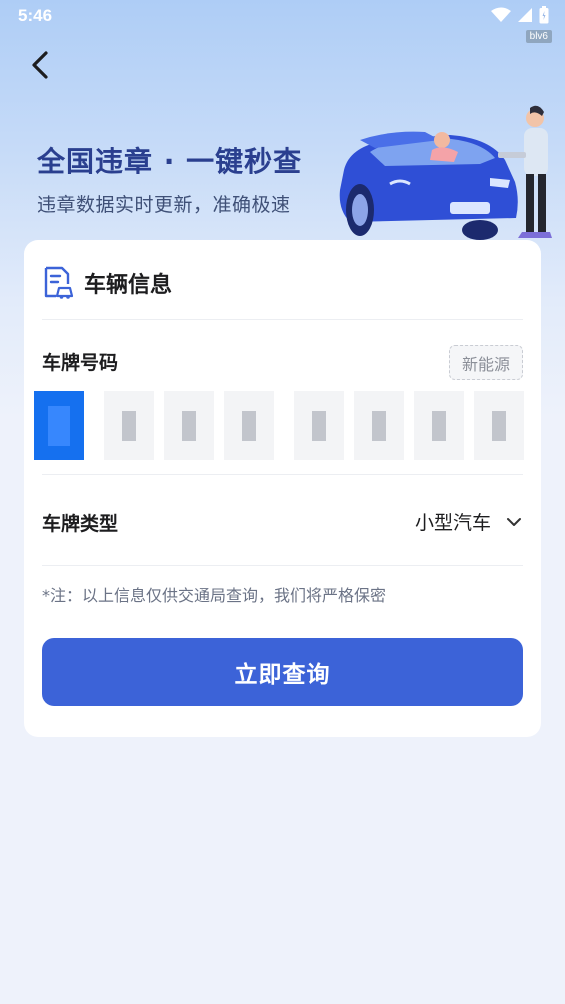 Image resolution: width=565 pixels, height=1004 pixels. What do you see at coordinates (282, 672) in the screenshot?
I see `query-button: 立即查询` at bounding box center [282, 672].